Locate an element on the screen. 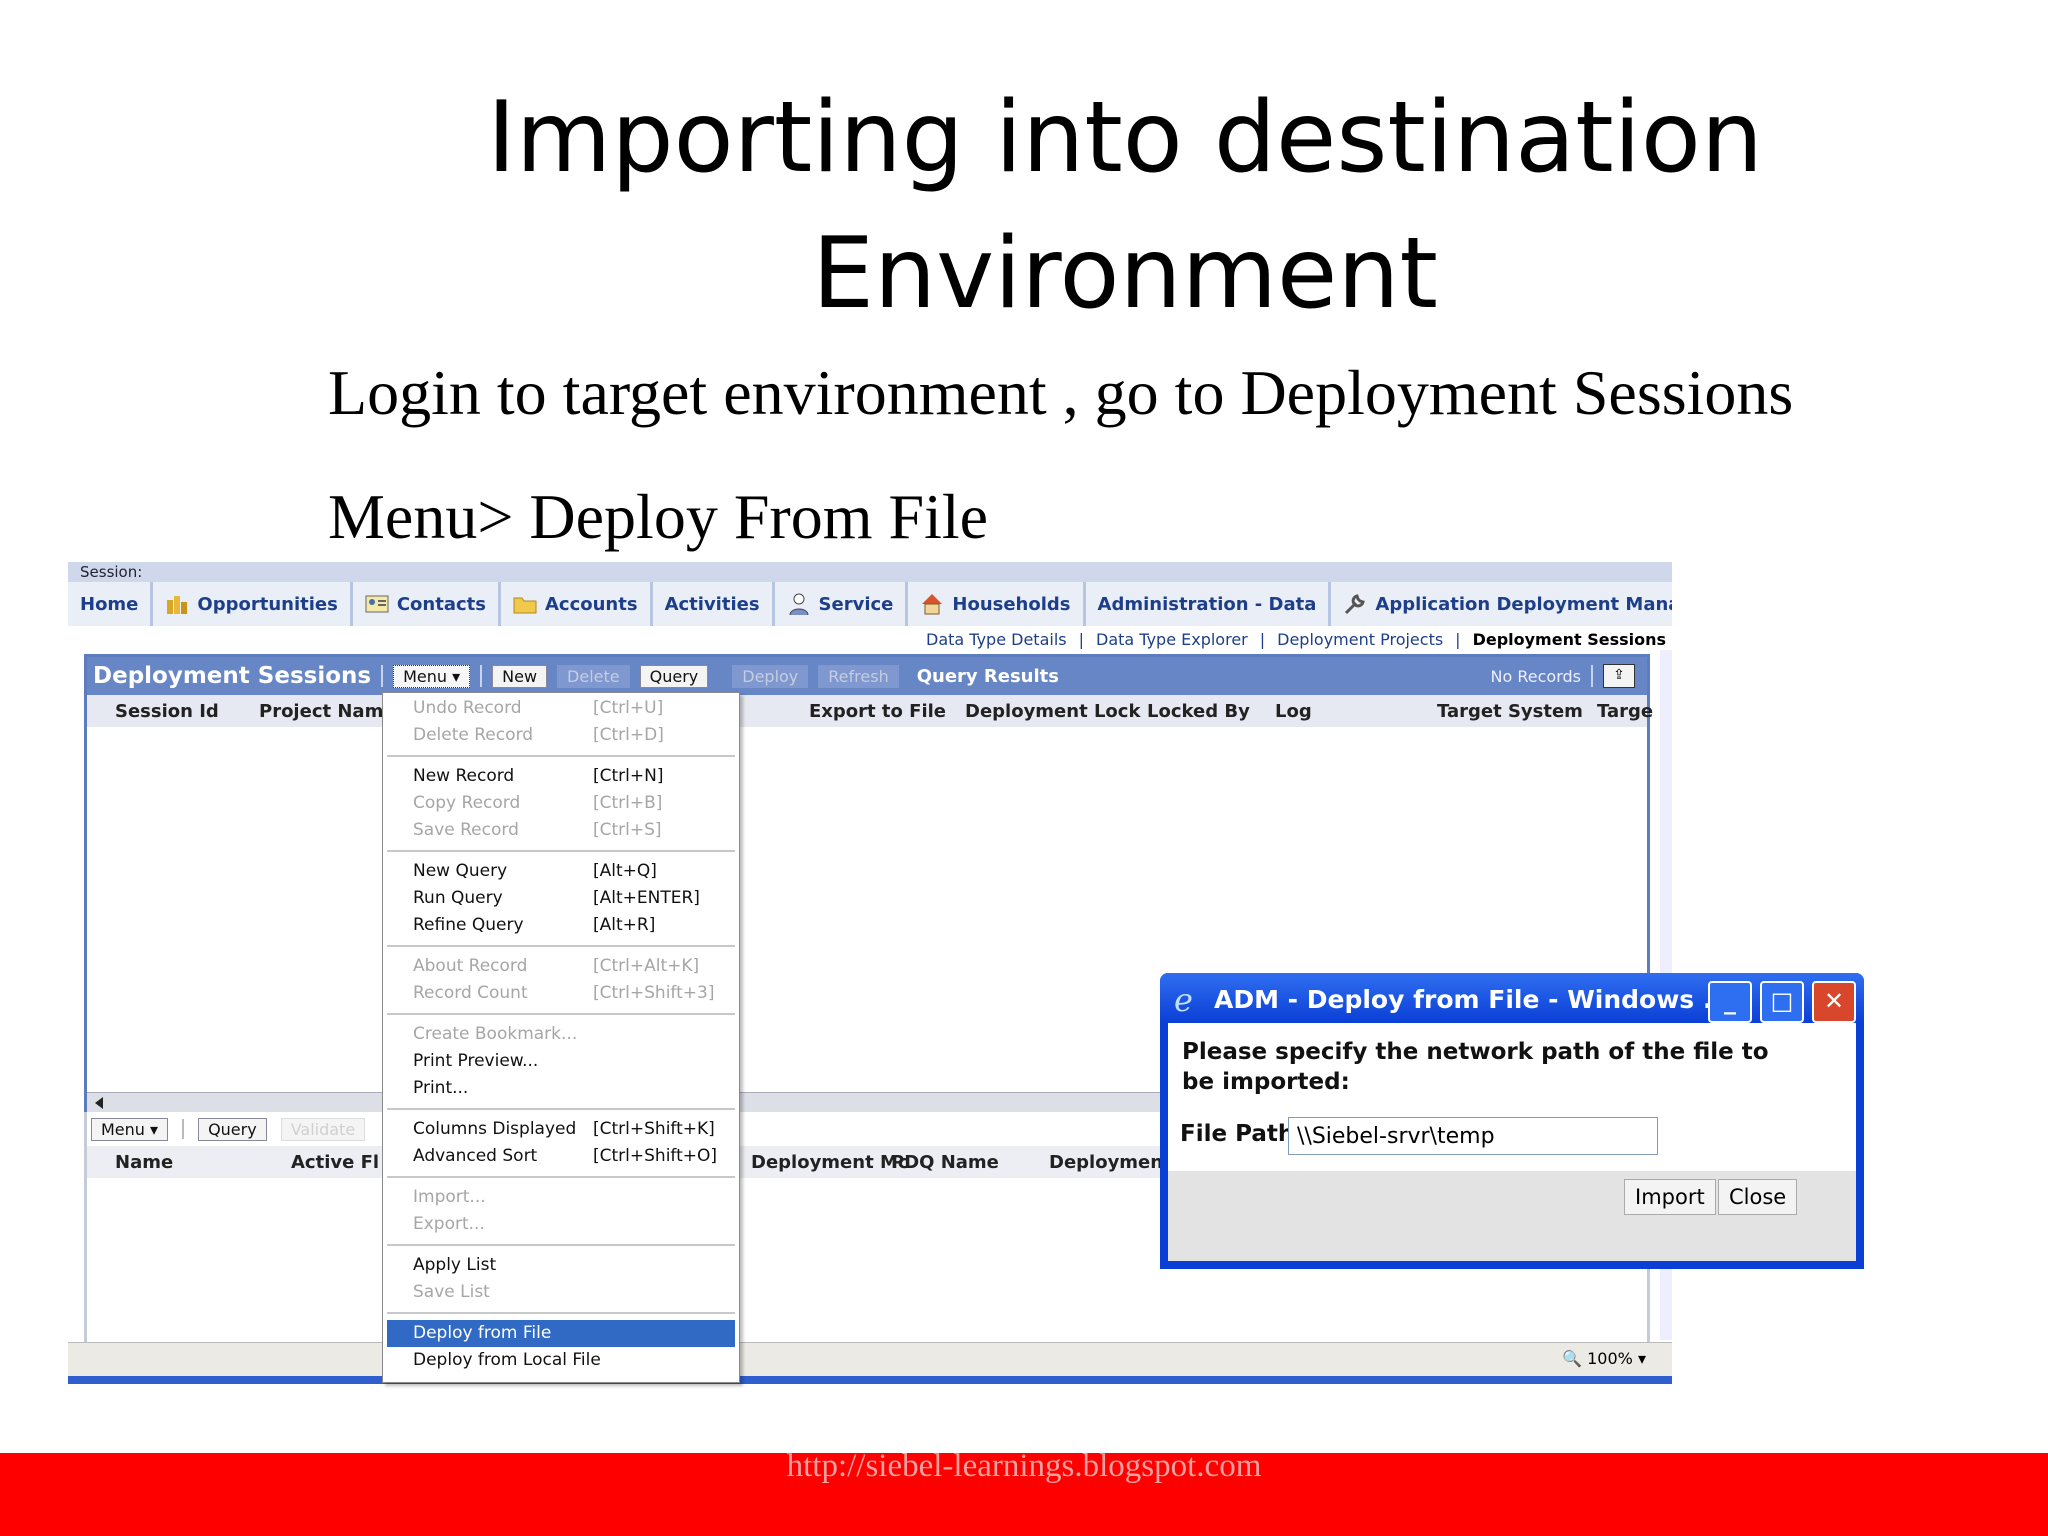 The height and width of the screenshot is (1536, 2048). tab-label: Home is located at coordinates (109, 604).